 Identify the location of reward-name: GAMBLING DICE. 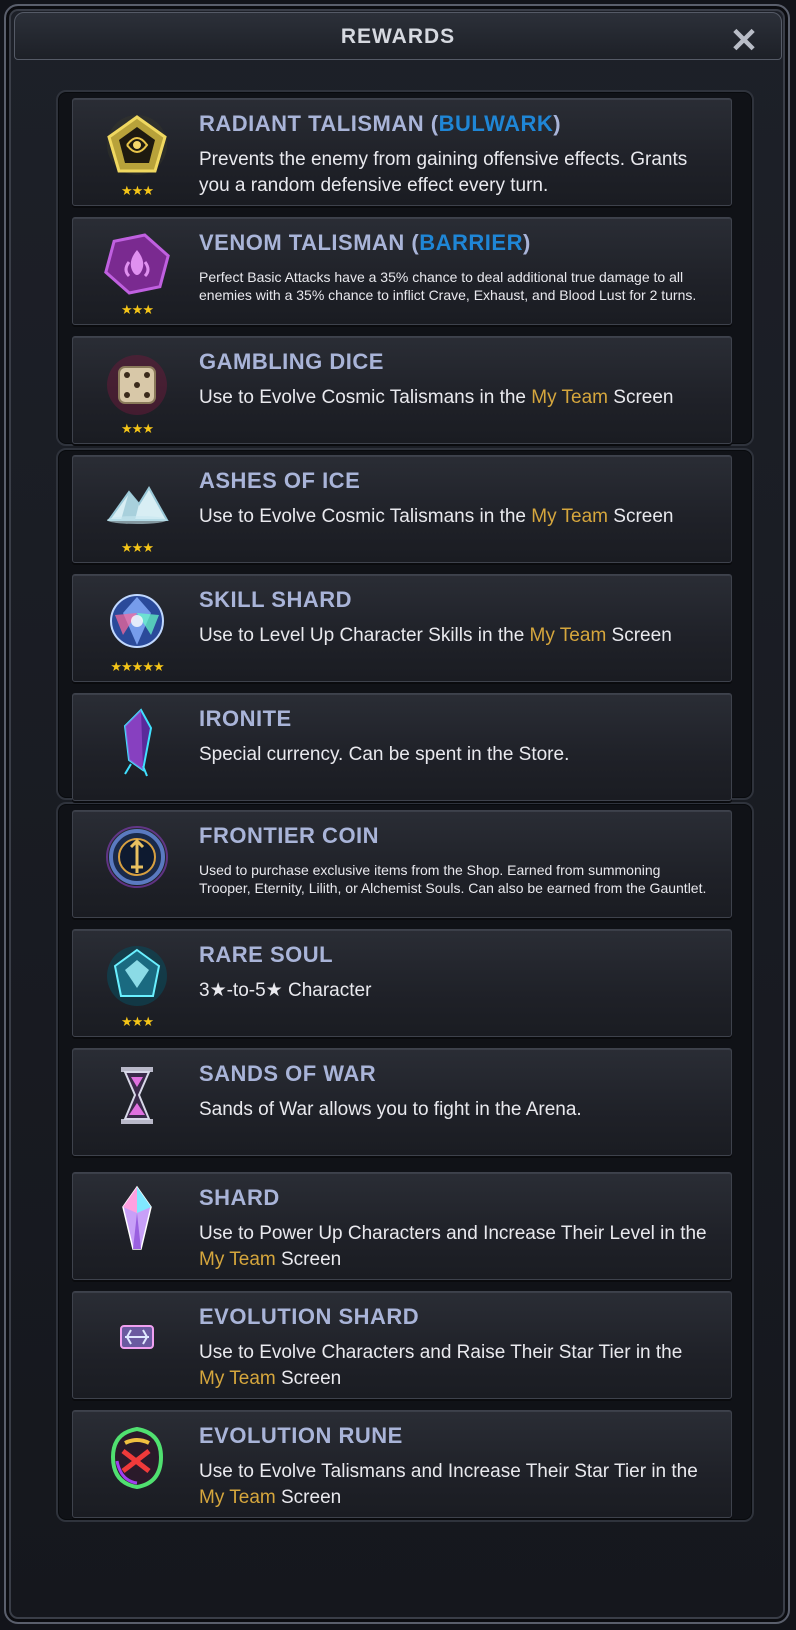
(291, 361).